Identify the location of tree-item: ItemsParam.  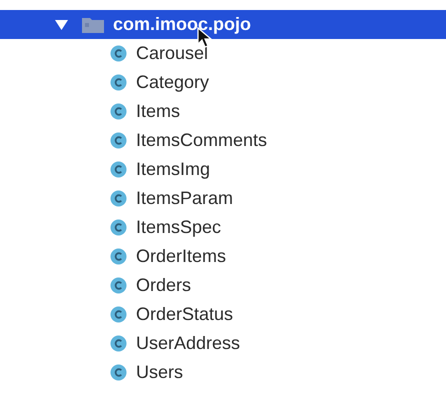
(223, 198).